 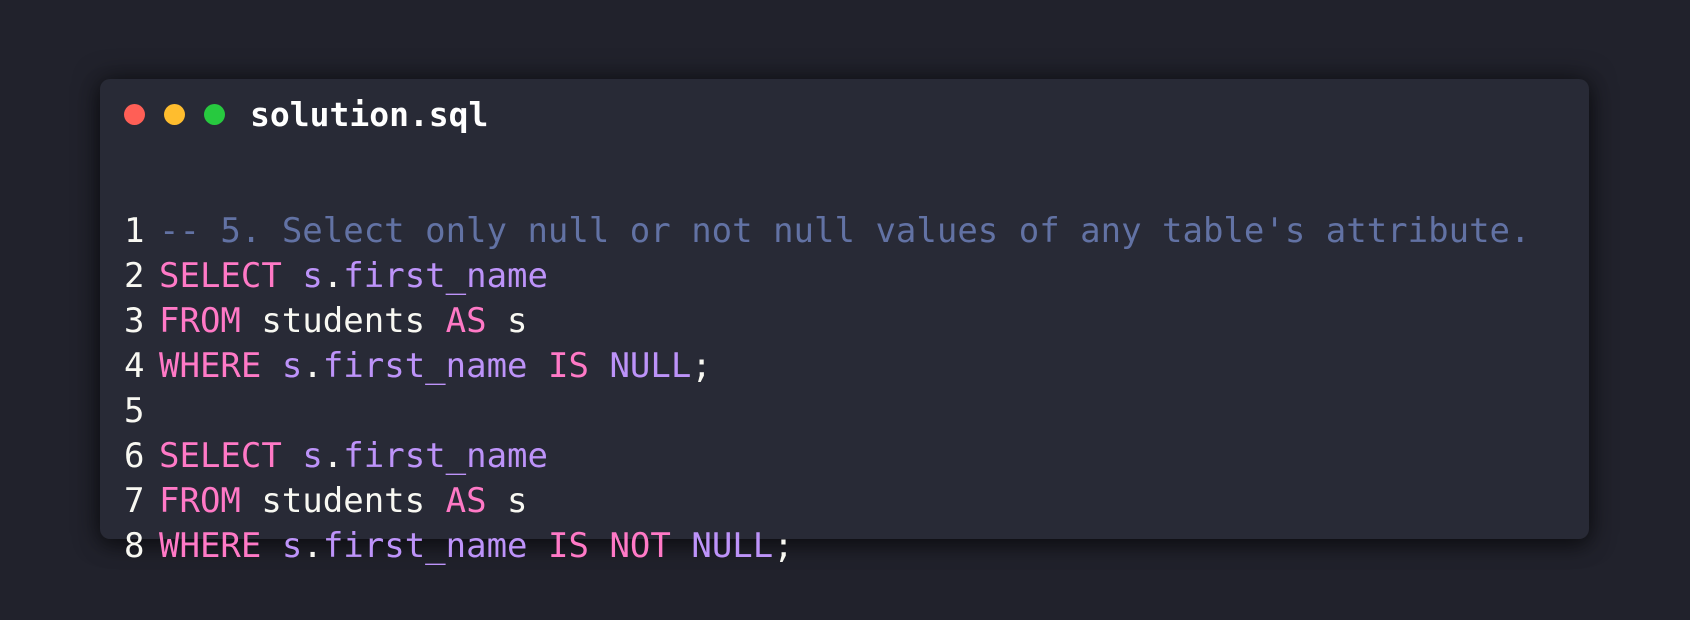 What do you see at coordinates (134, 501) in the screenshot?
I see `line-number: 7` at bounding box center [134, 501].